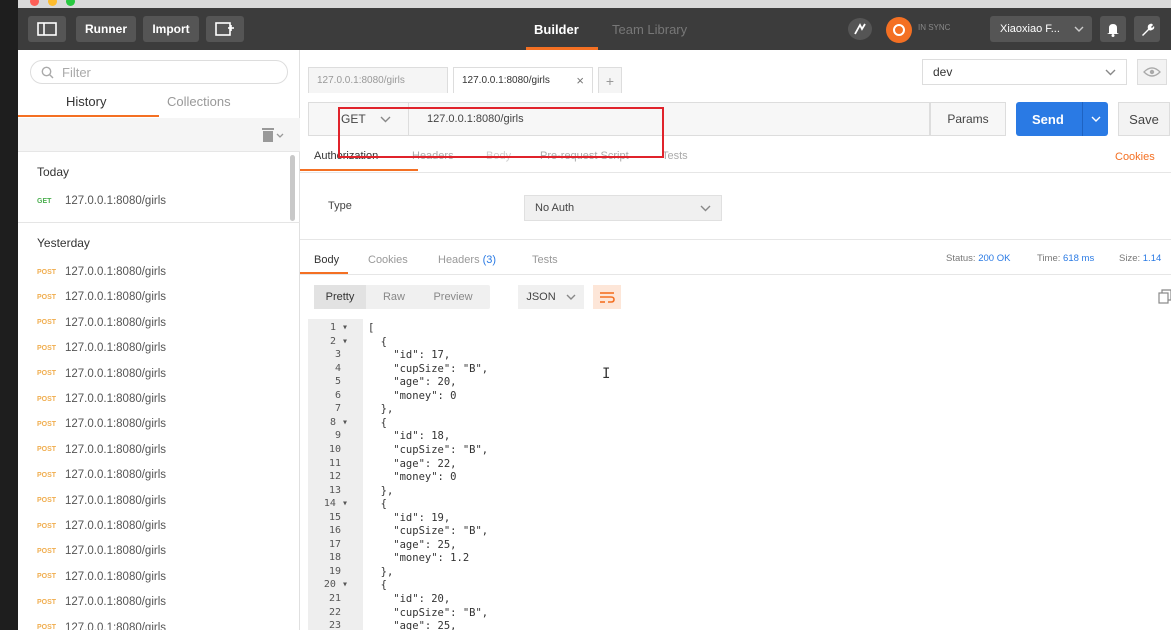 The width and height of the screenshot is (1171, 630). I want to click on line-number: 9, so click(337, 436).